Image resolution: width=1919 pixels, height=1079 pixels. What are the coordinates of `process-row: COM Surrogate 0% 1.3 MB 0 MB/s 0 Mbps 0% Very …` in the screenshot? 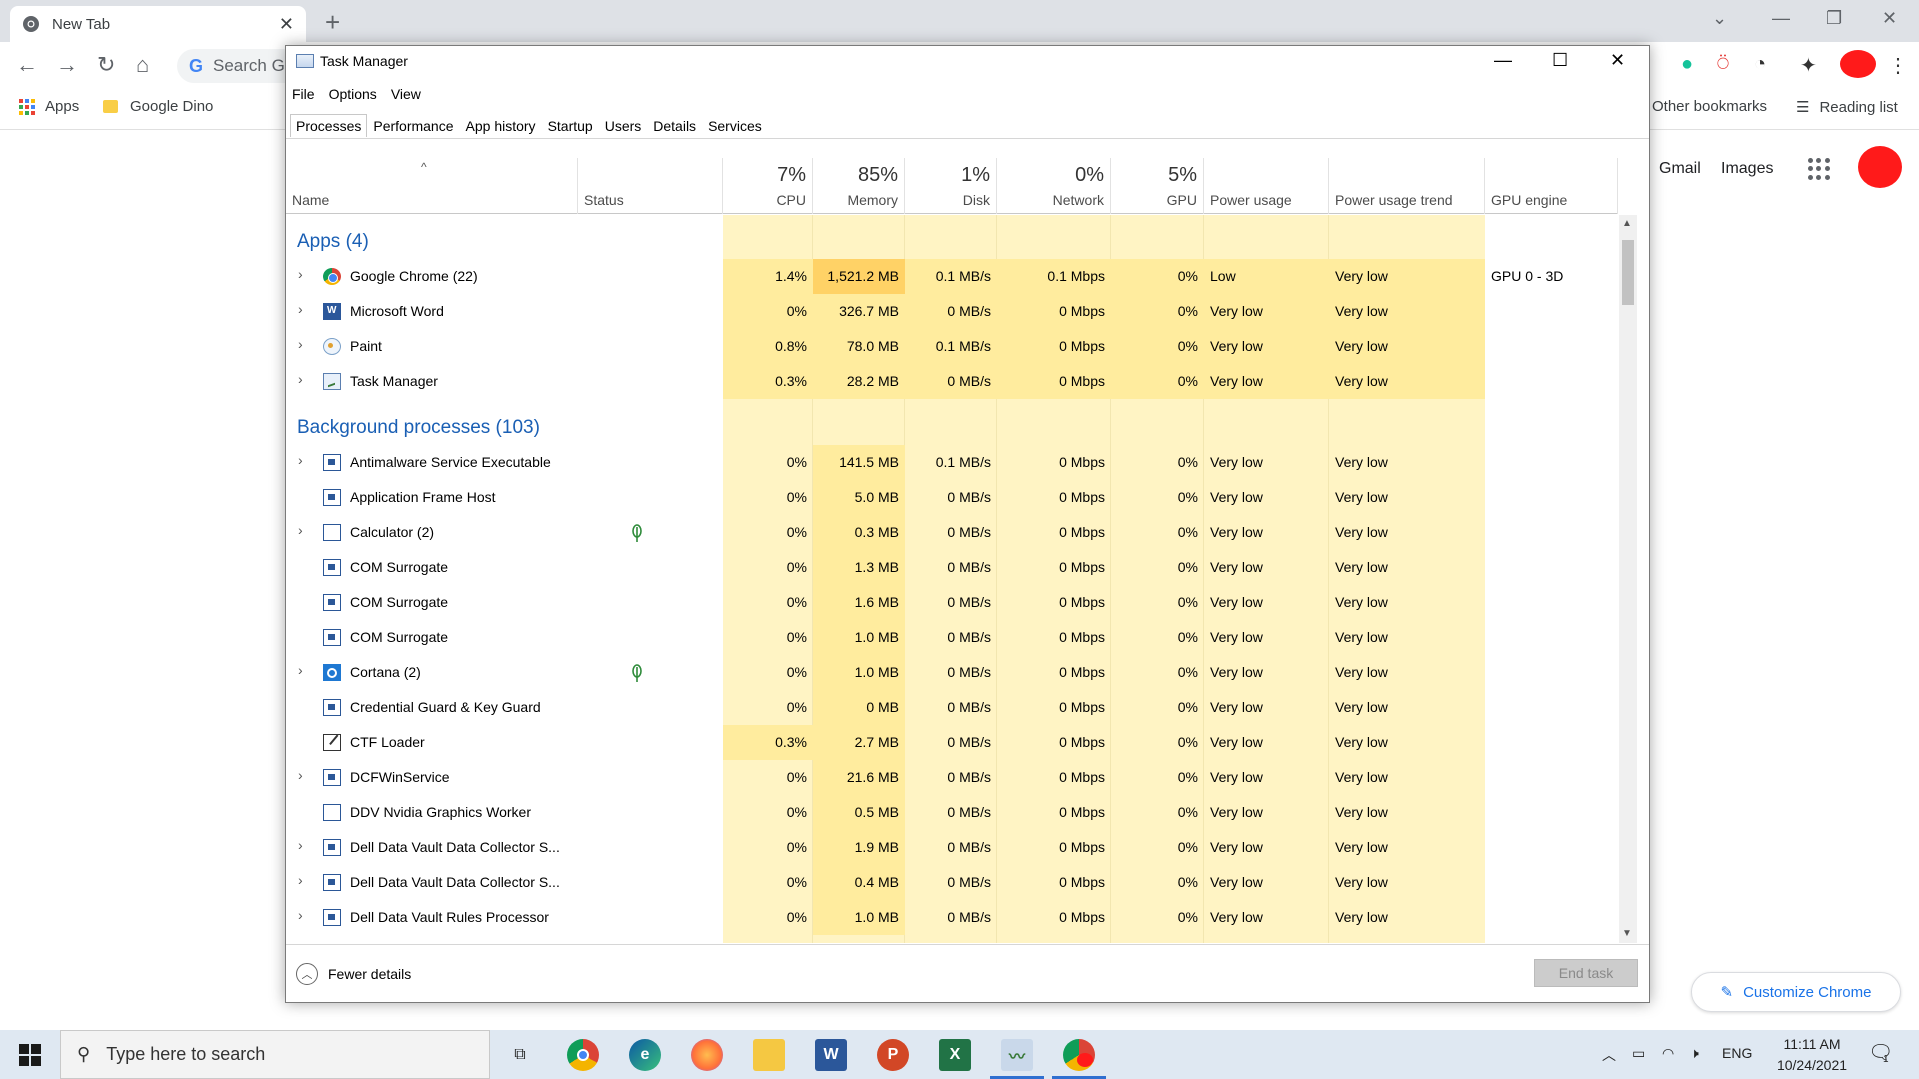 It's located at (952, 567).